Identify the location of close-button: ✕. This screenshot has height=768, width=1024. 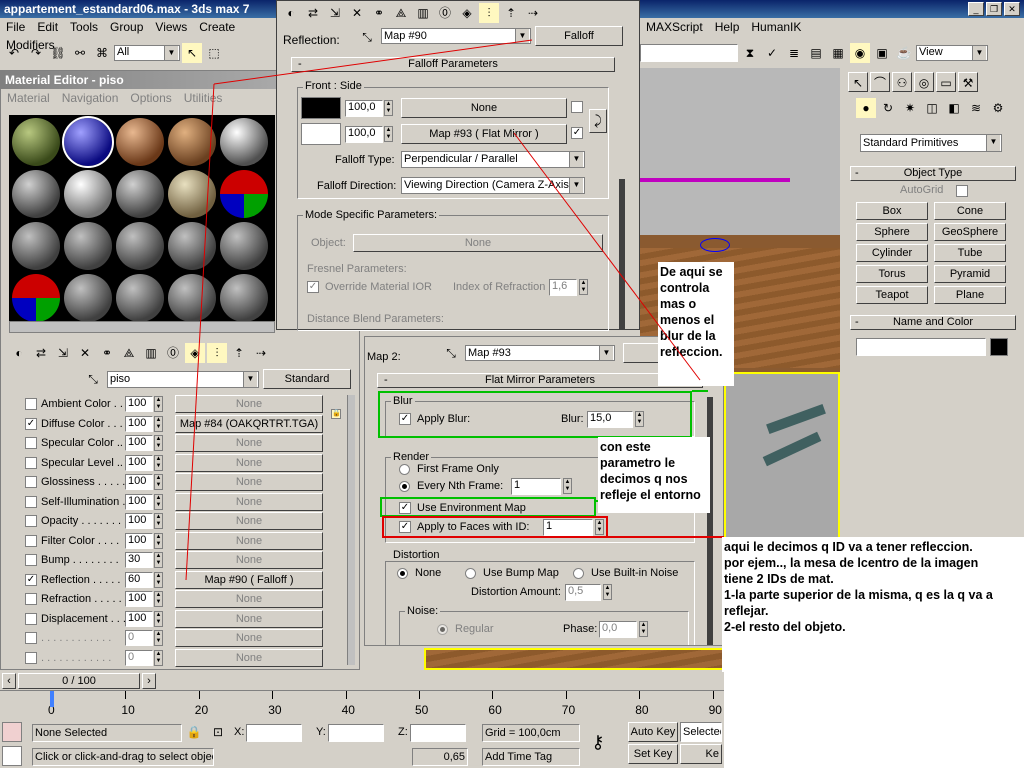
(1012, 9).